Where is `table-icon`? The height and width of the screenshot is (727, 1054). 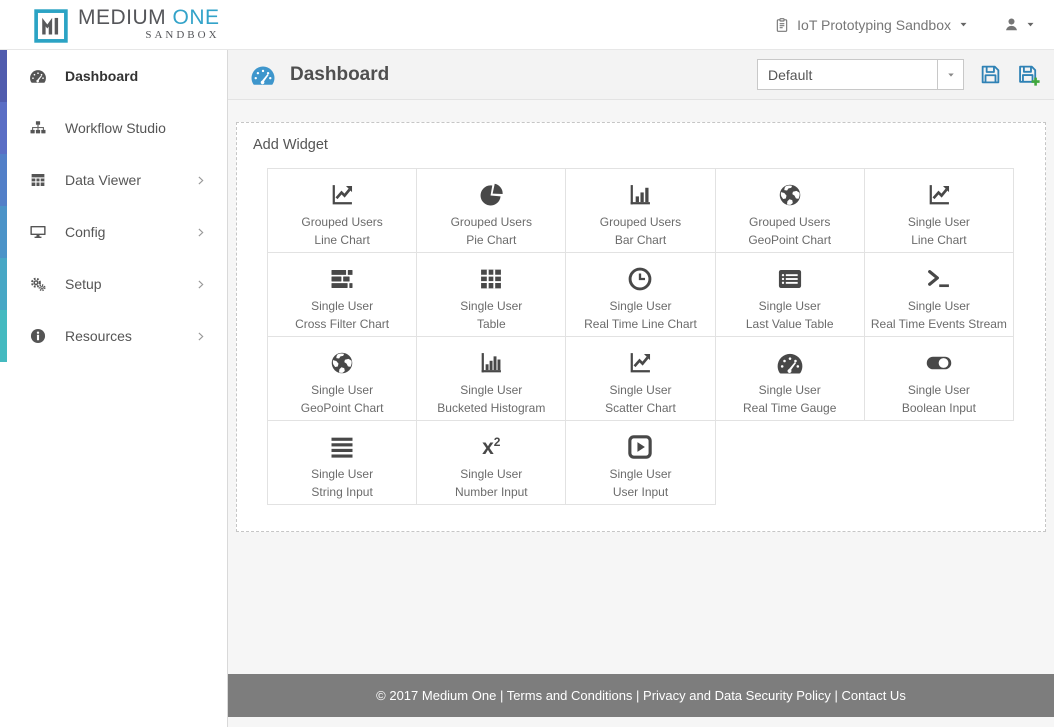
table-icon is located at coordinates (38, 180).